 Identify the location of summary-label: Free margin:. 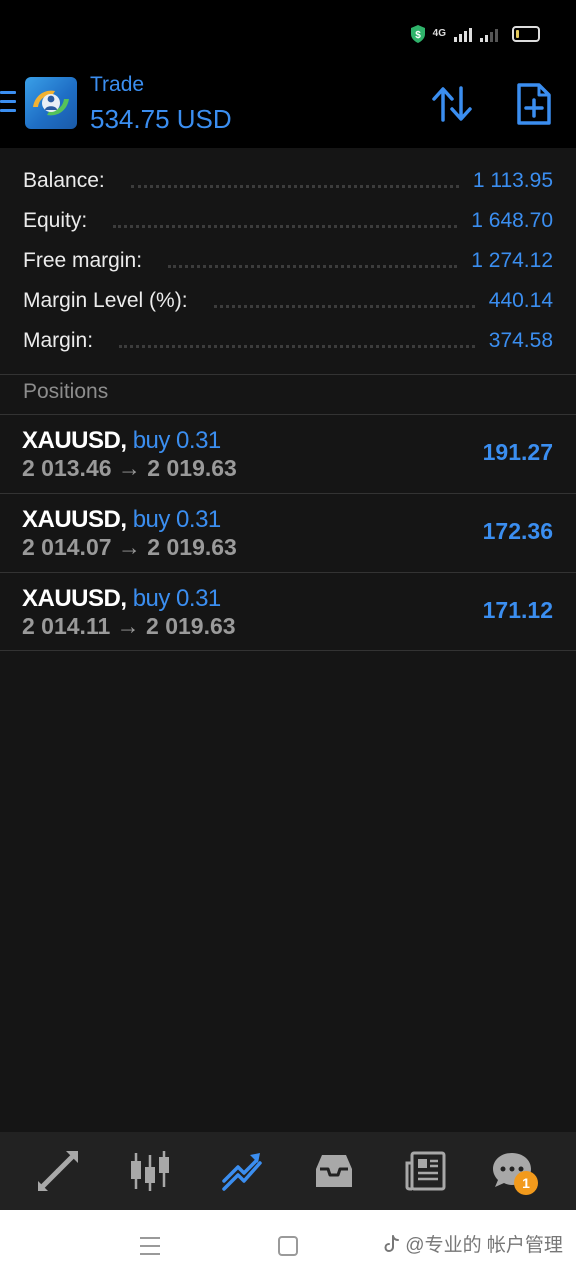
(83, 260).